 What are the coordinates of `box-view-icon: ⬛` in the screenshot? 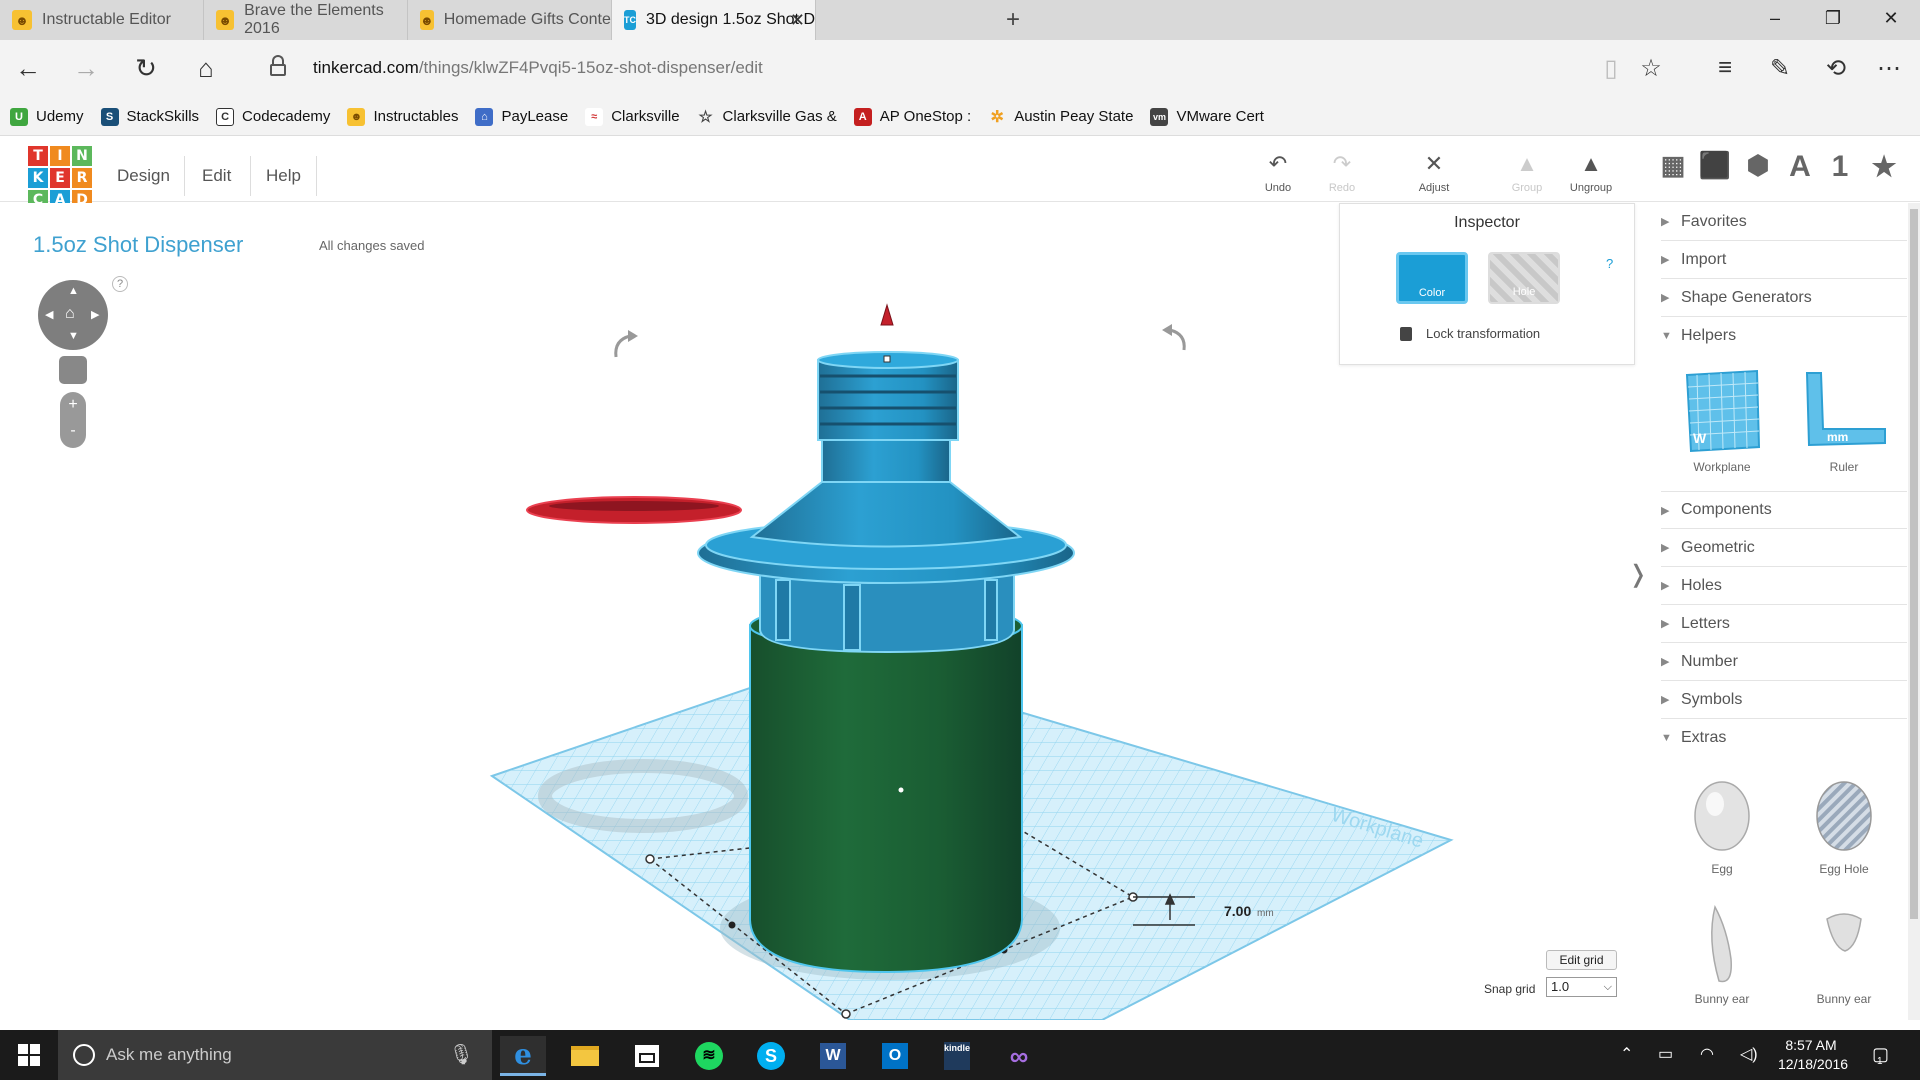 It's located at (1715, 165).